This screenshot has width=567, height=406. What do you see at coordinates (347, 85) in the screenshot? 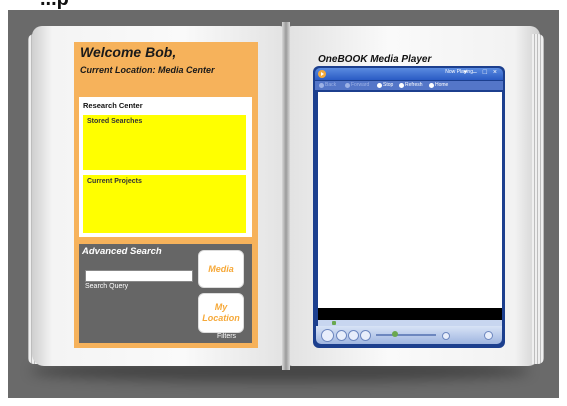
I see `forward-icon` at bounding box center [347, 85].